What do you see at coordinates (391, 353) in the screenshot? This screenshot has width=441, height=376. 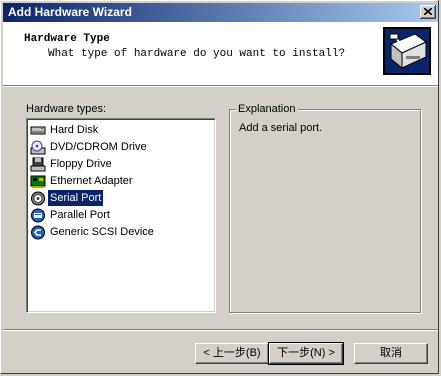 I see `cancel-button: 取消` at bounding box center [391, 353].